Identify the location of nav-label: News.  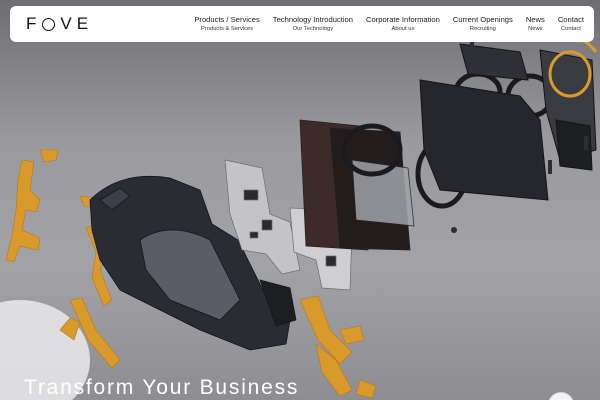
(535, 19).